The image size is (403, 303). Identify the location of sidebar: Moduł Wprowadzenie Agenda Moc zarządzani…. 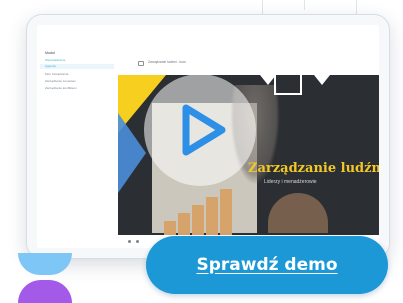
(78, 136).